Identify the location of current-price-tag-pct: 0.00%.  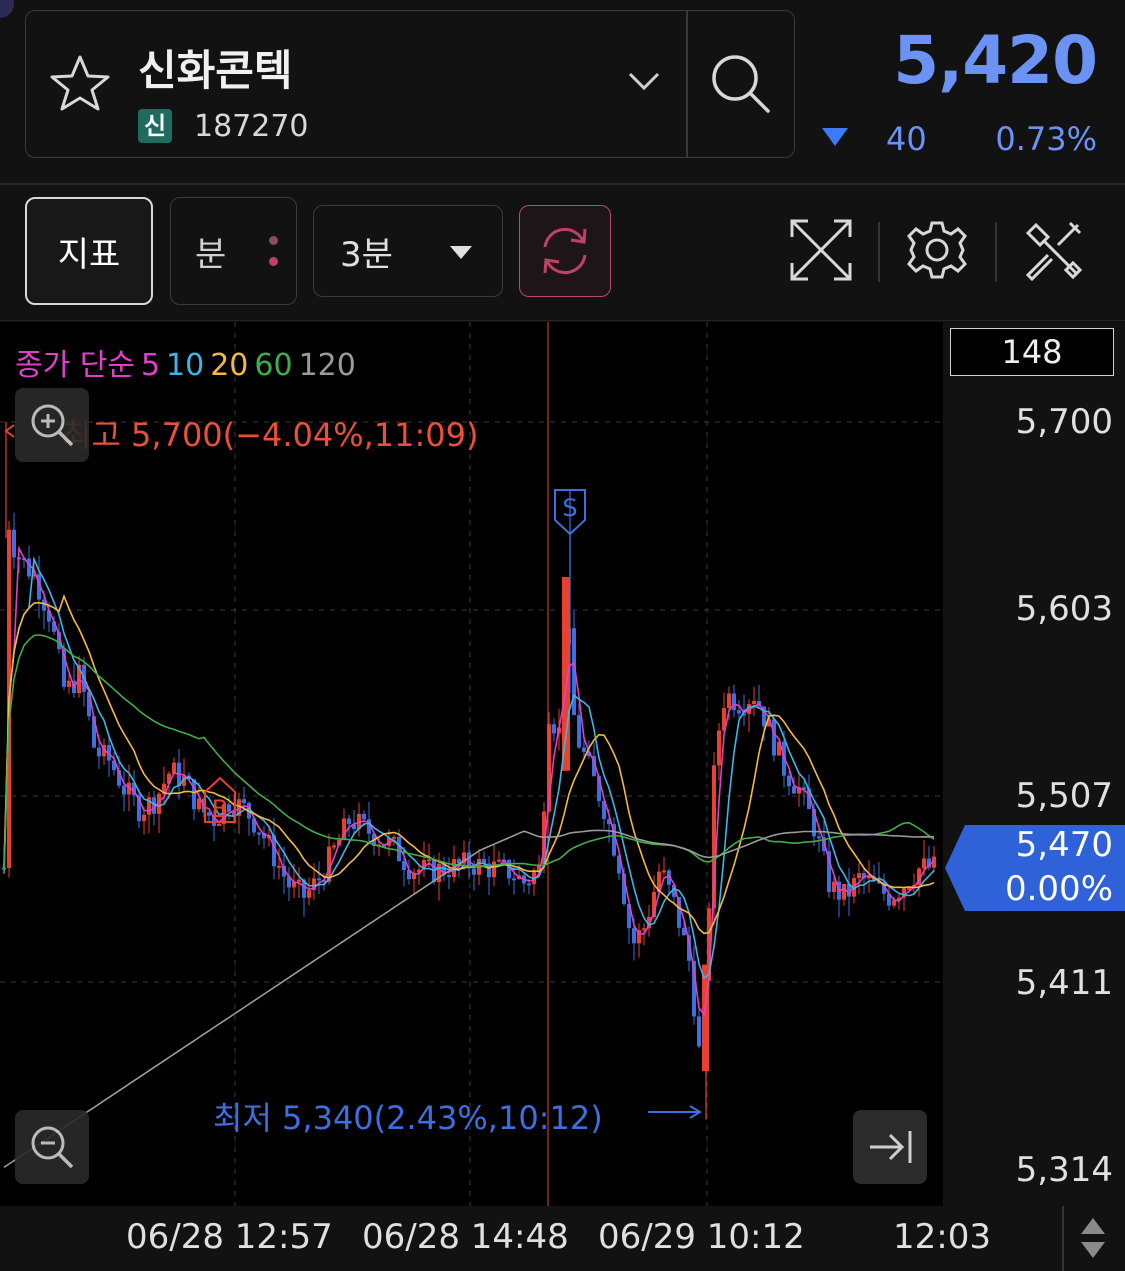
(1058, 889).